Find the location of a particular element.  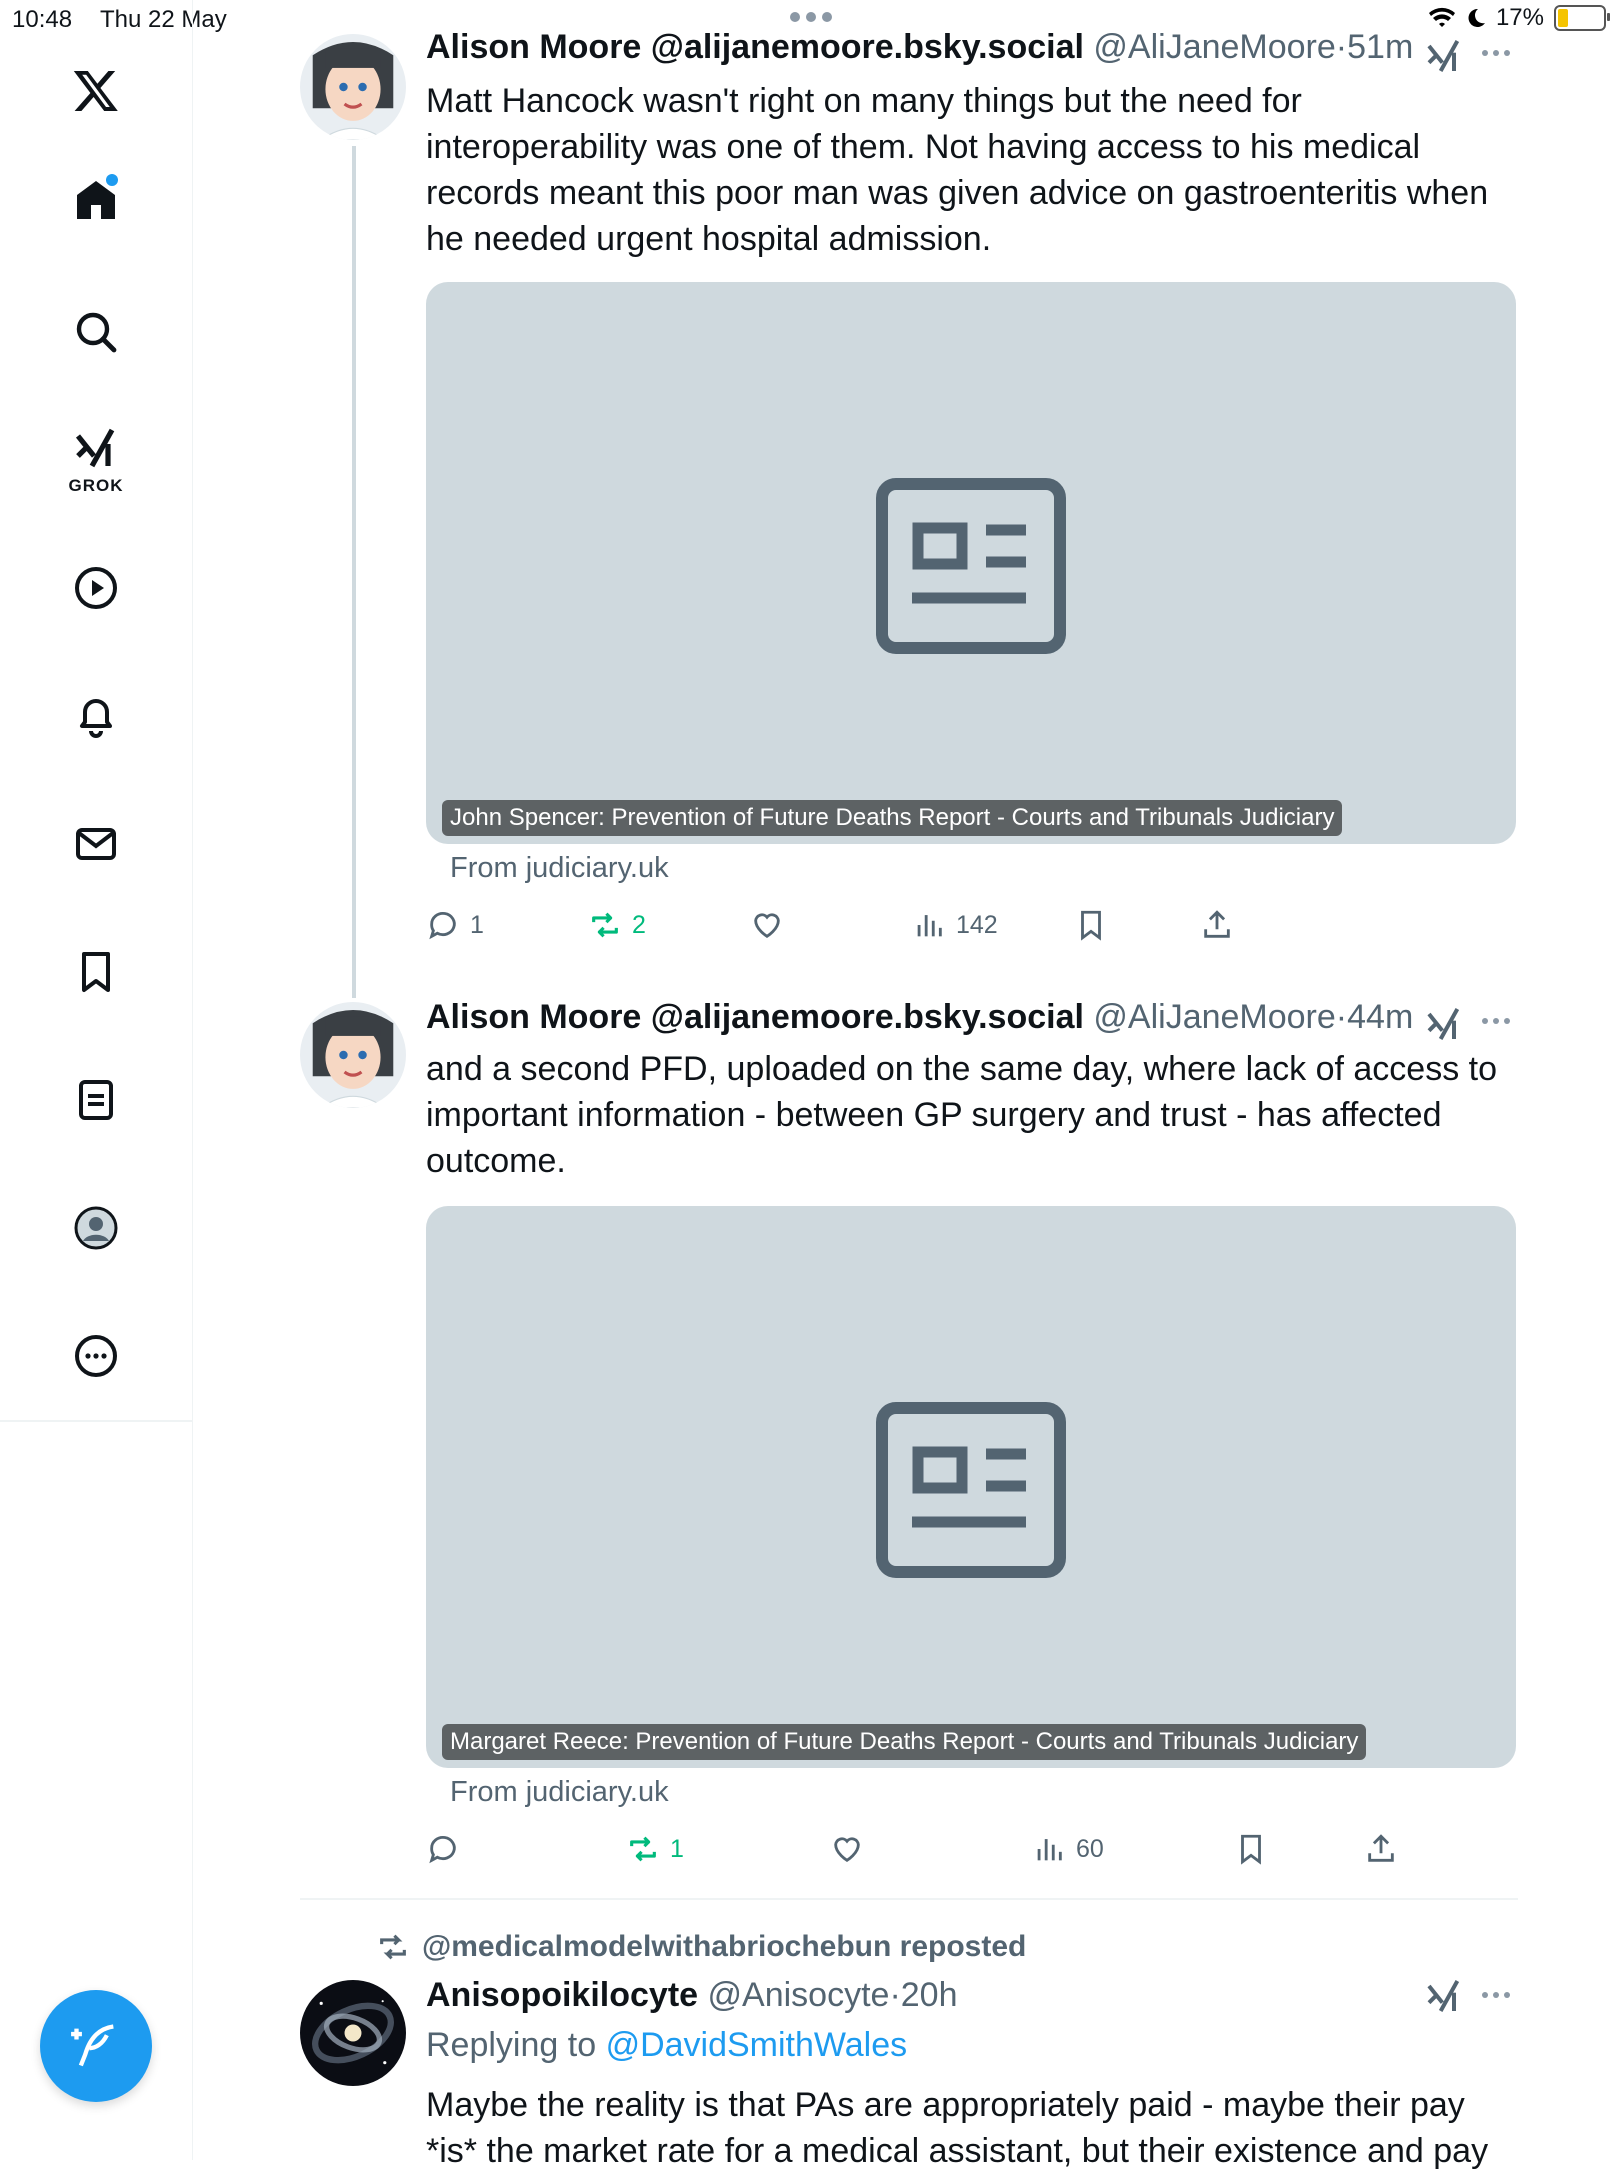

reply-button: 1 is located at coordinates (455, 925).